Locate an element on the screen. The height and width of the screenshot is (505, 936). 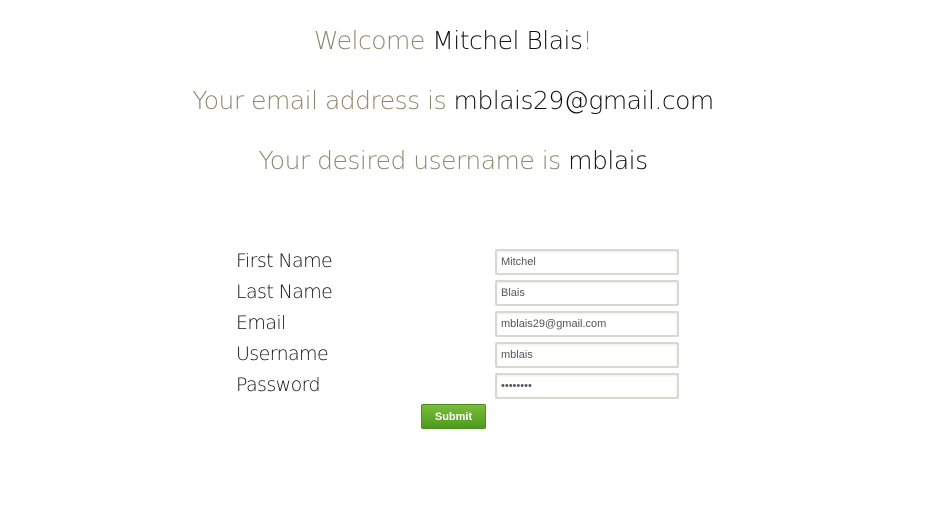
username-label: Username is located at coordinates (282, 354).